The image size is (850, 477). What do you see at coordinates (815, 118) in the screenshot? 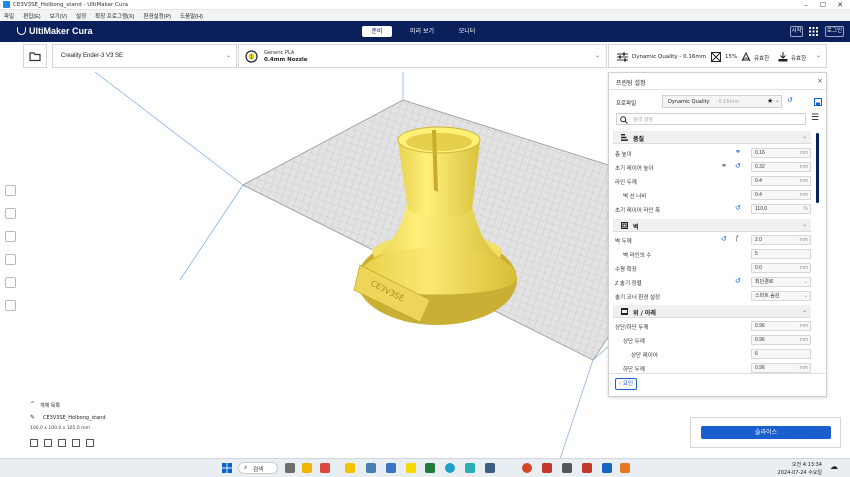
I see `menu-icon: ☰` at bounding box center [815, 118].